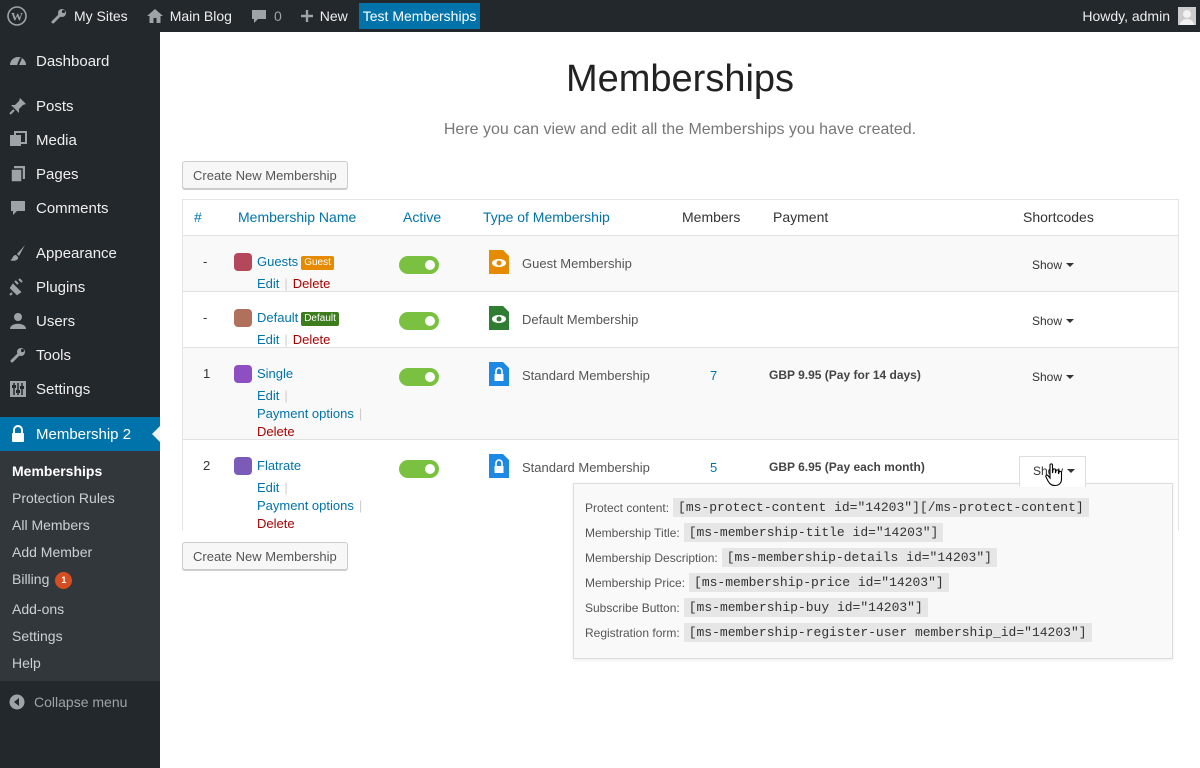 The width and height of the screenshot is (1200, 768). I want to click on sidebar-item-label: Membership 2, so click(84, 434).